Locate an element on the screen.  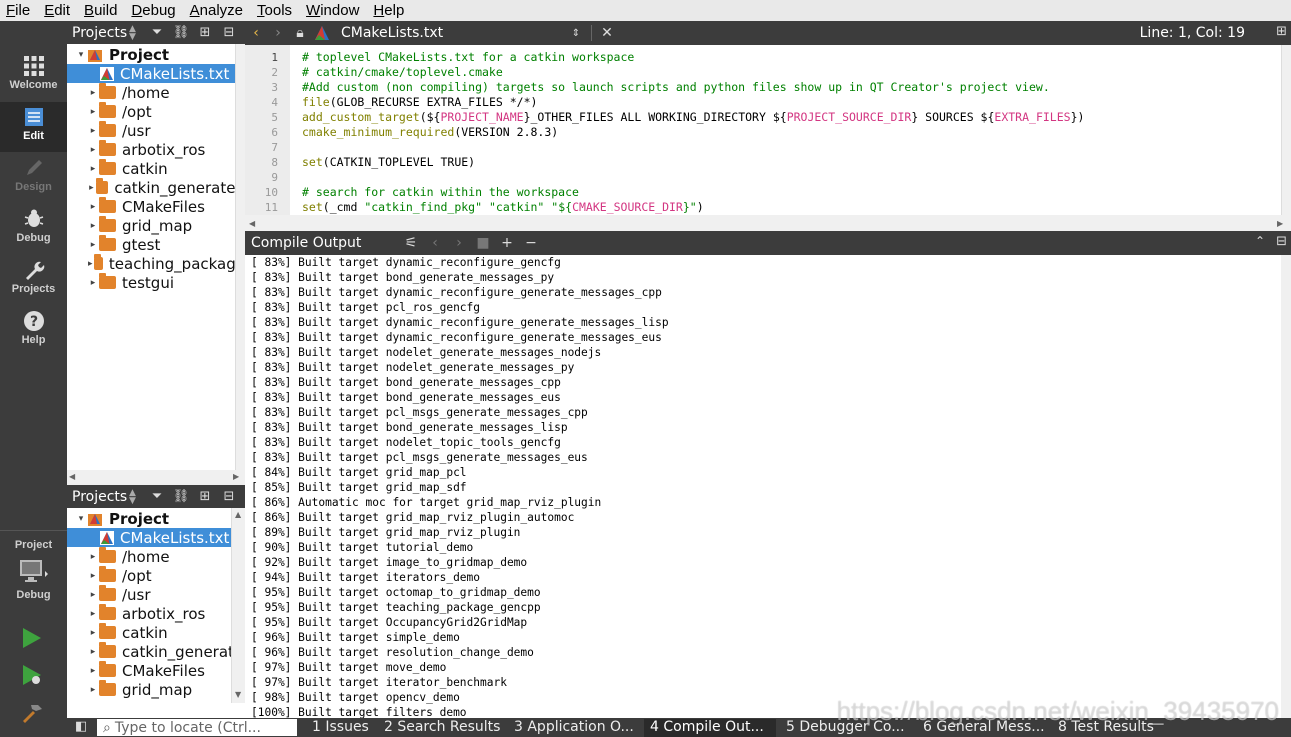
mode-help: ? Help is located at coordinates (33, 331).